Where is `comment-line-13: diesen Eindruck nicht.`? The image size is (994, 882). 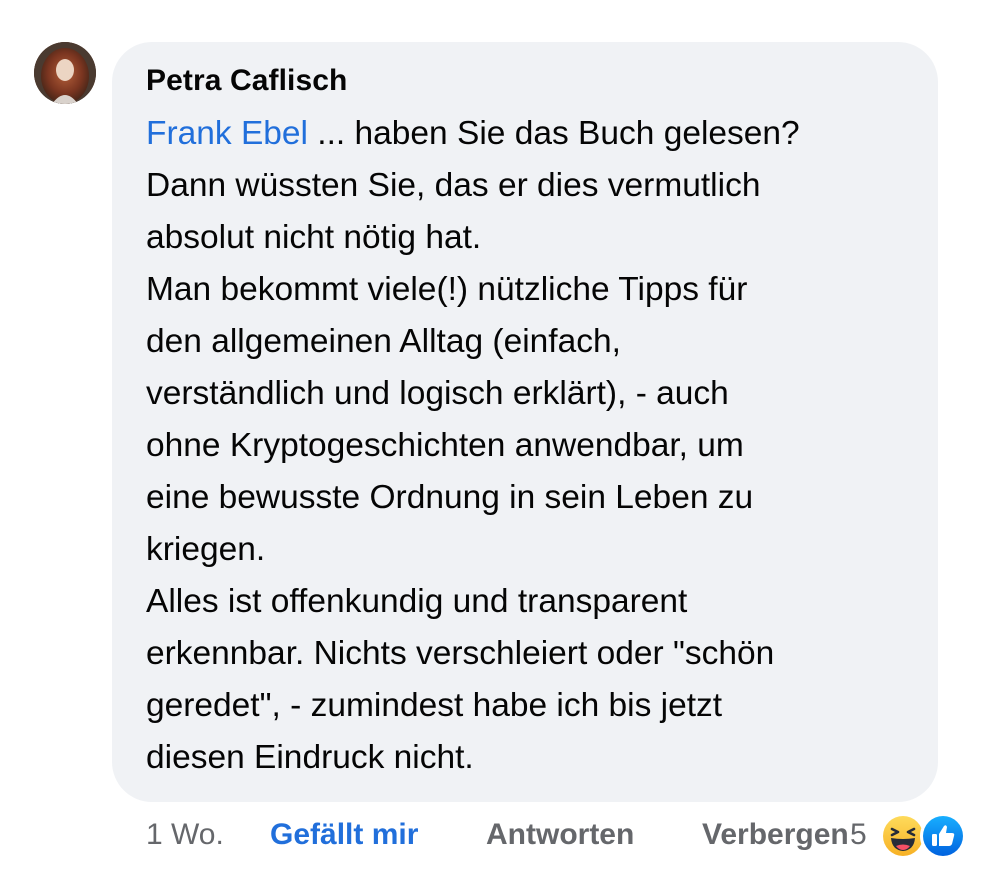
comment-line-13: diesen Eindruck nicht. is located at coordinates (310, 757).